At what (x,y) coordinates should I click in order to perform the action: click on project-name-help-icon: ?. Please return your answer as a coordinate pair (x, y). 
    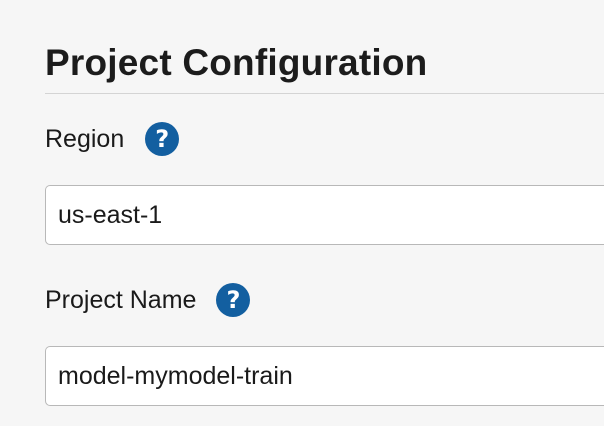
    Looking at the image, I should click on (233, 300).